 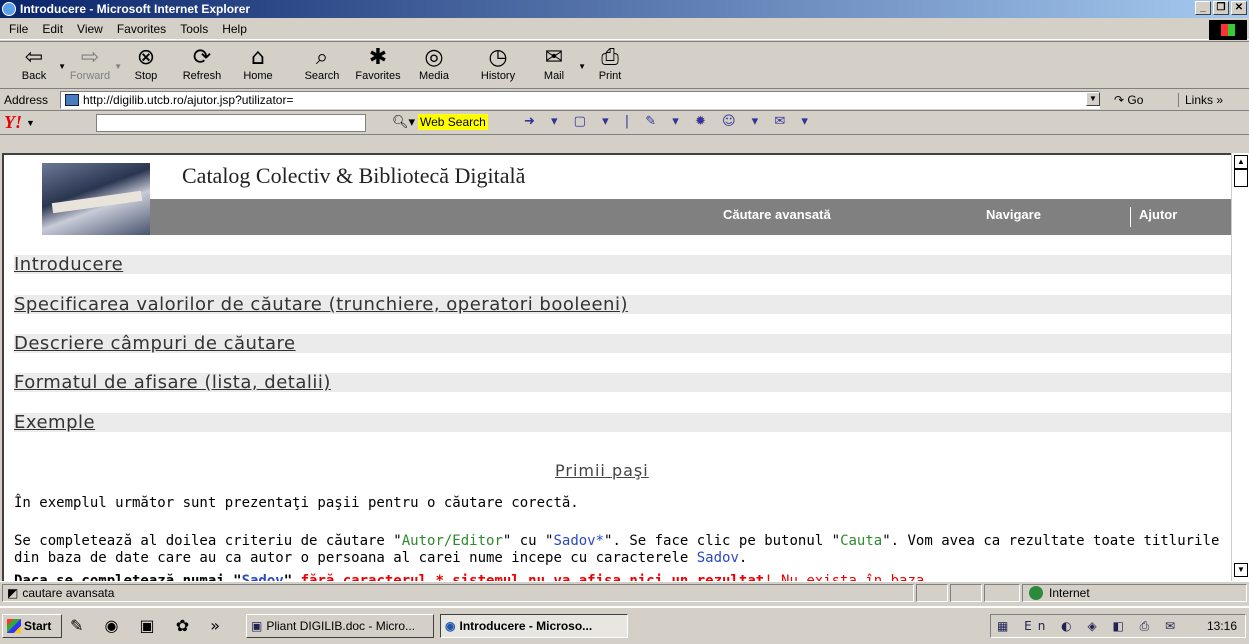 I want to click on history-button: ◷ History, so click(x=498, y=62).